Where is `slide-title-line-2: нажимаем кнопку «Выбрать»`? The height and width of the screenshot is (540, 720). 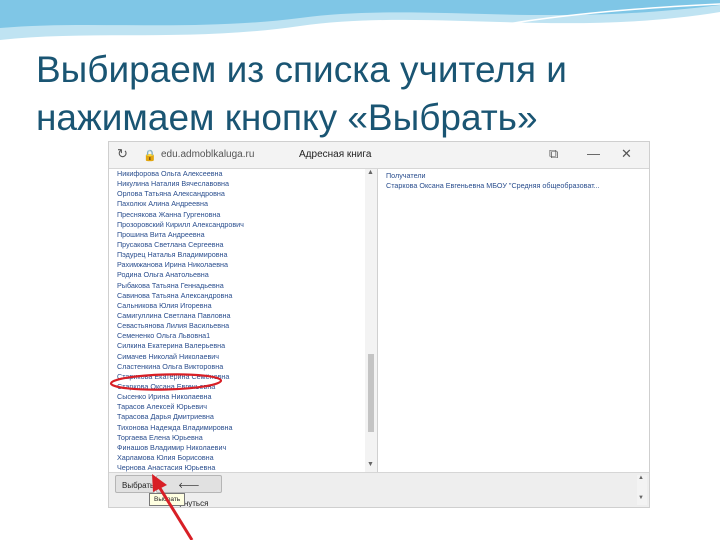 slide-title-line-2: нажимаем кнопку «Выбрать» is located at coordinates (287, 117).